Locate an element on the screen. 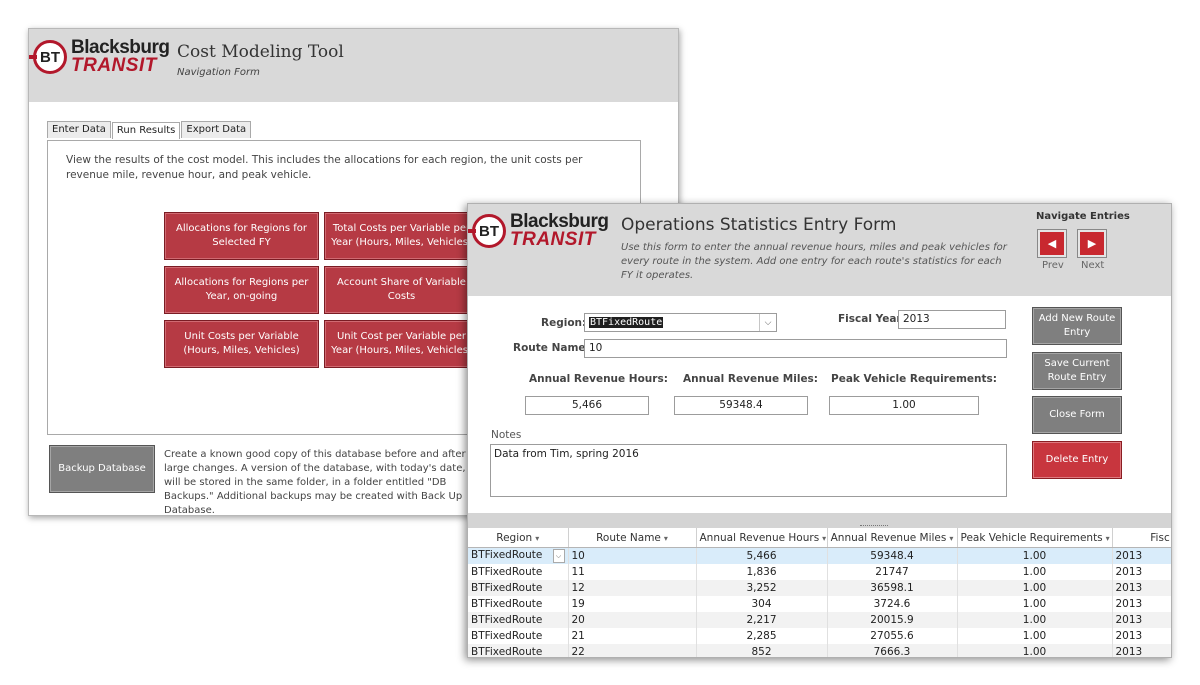 Image resolution: width=1200 pixels, height=685 pixels. cell-route: 22 is located at coordinates (632, 650).